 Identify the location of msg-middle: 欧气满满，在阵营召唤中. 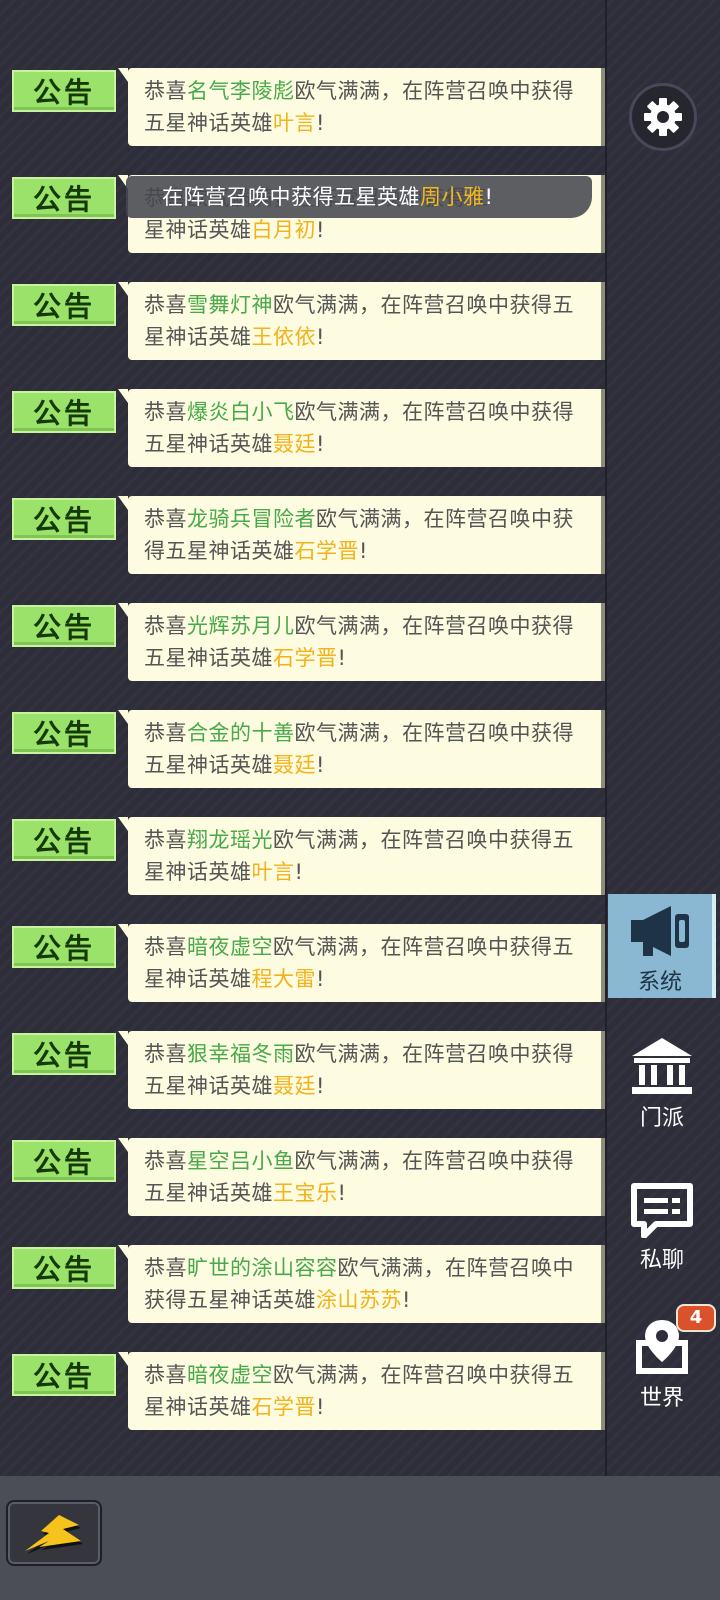
(455, 1268).